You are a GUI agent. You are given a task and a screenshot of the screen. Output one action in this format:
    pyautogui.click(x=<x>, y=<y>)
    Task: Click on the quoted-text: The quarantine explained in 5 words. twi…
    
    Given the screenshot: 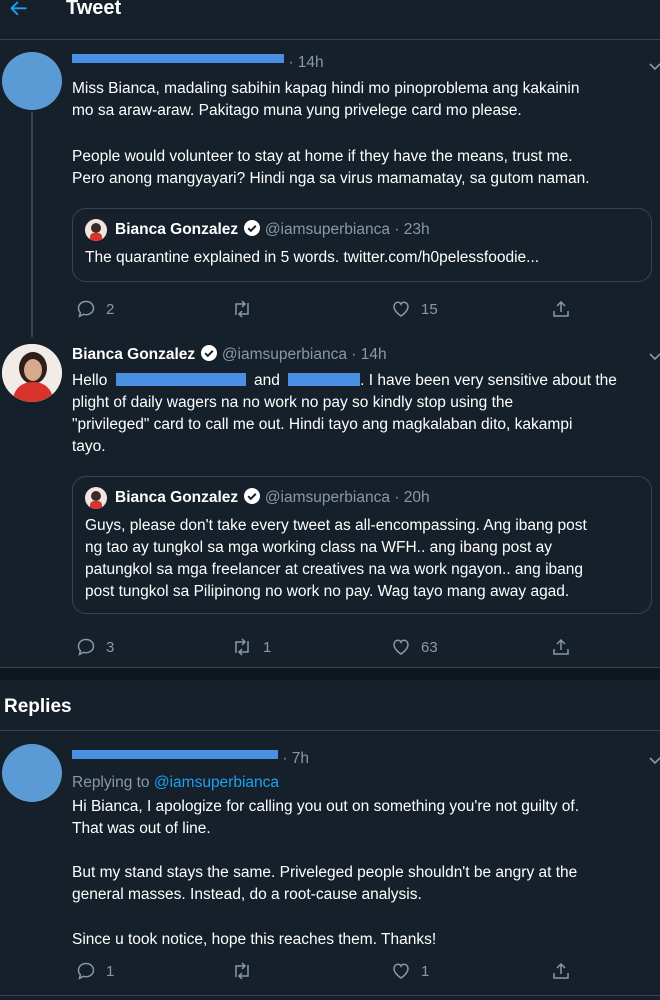 What is the action you would take?
    pyautogui.click(x=312, y=257)
    